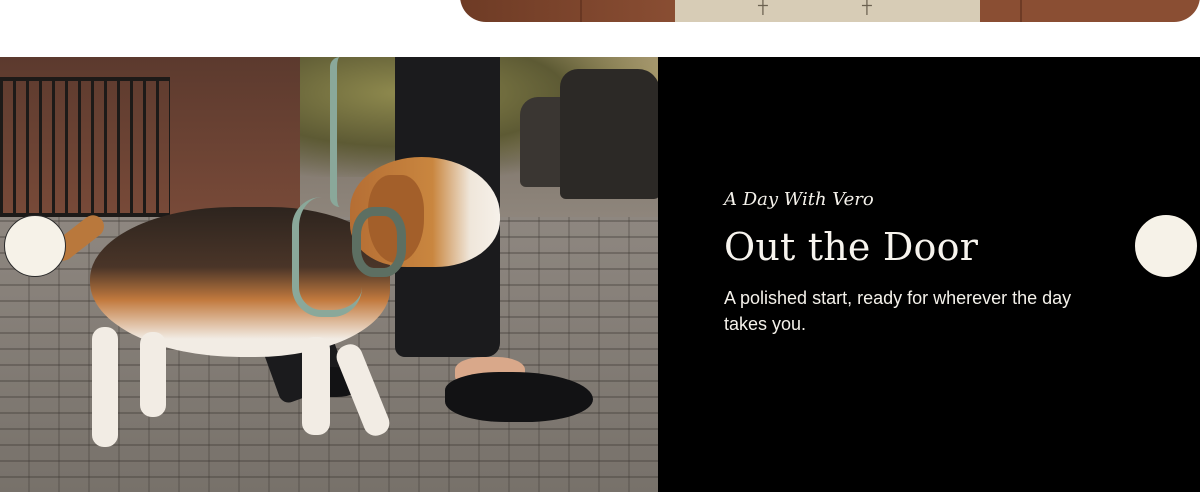 The image size is (1200, 492). What do you see at coordinates (519, 397) in the screenshot?
I see `photo-shoe` at bounding box center [519, 397].